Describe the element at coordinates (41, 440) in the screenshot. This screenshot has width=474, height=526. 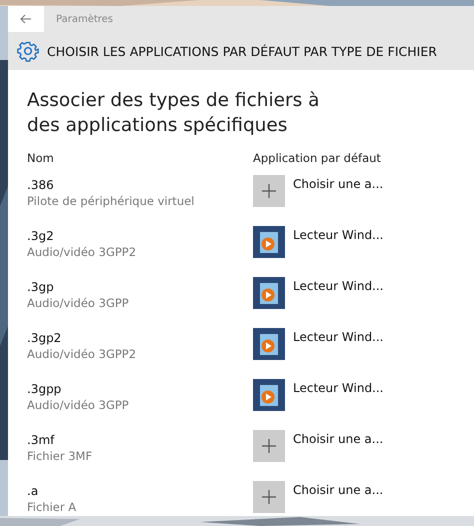
I see `file-extension: .3mf` at that location.